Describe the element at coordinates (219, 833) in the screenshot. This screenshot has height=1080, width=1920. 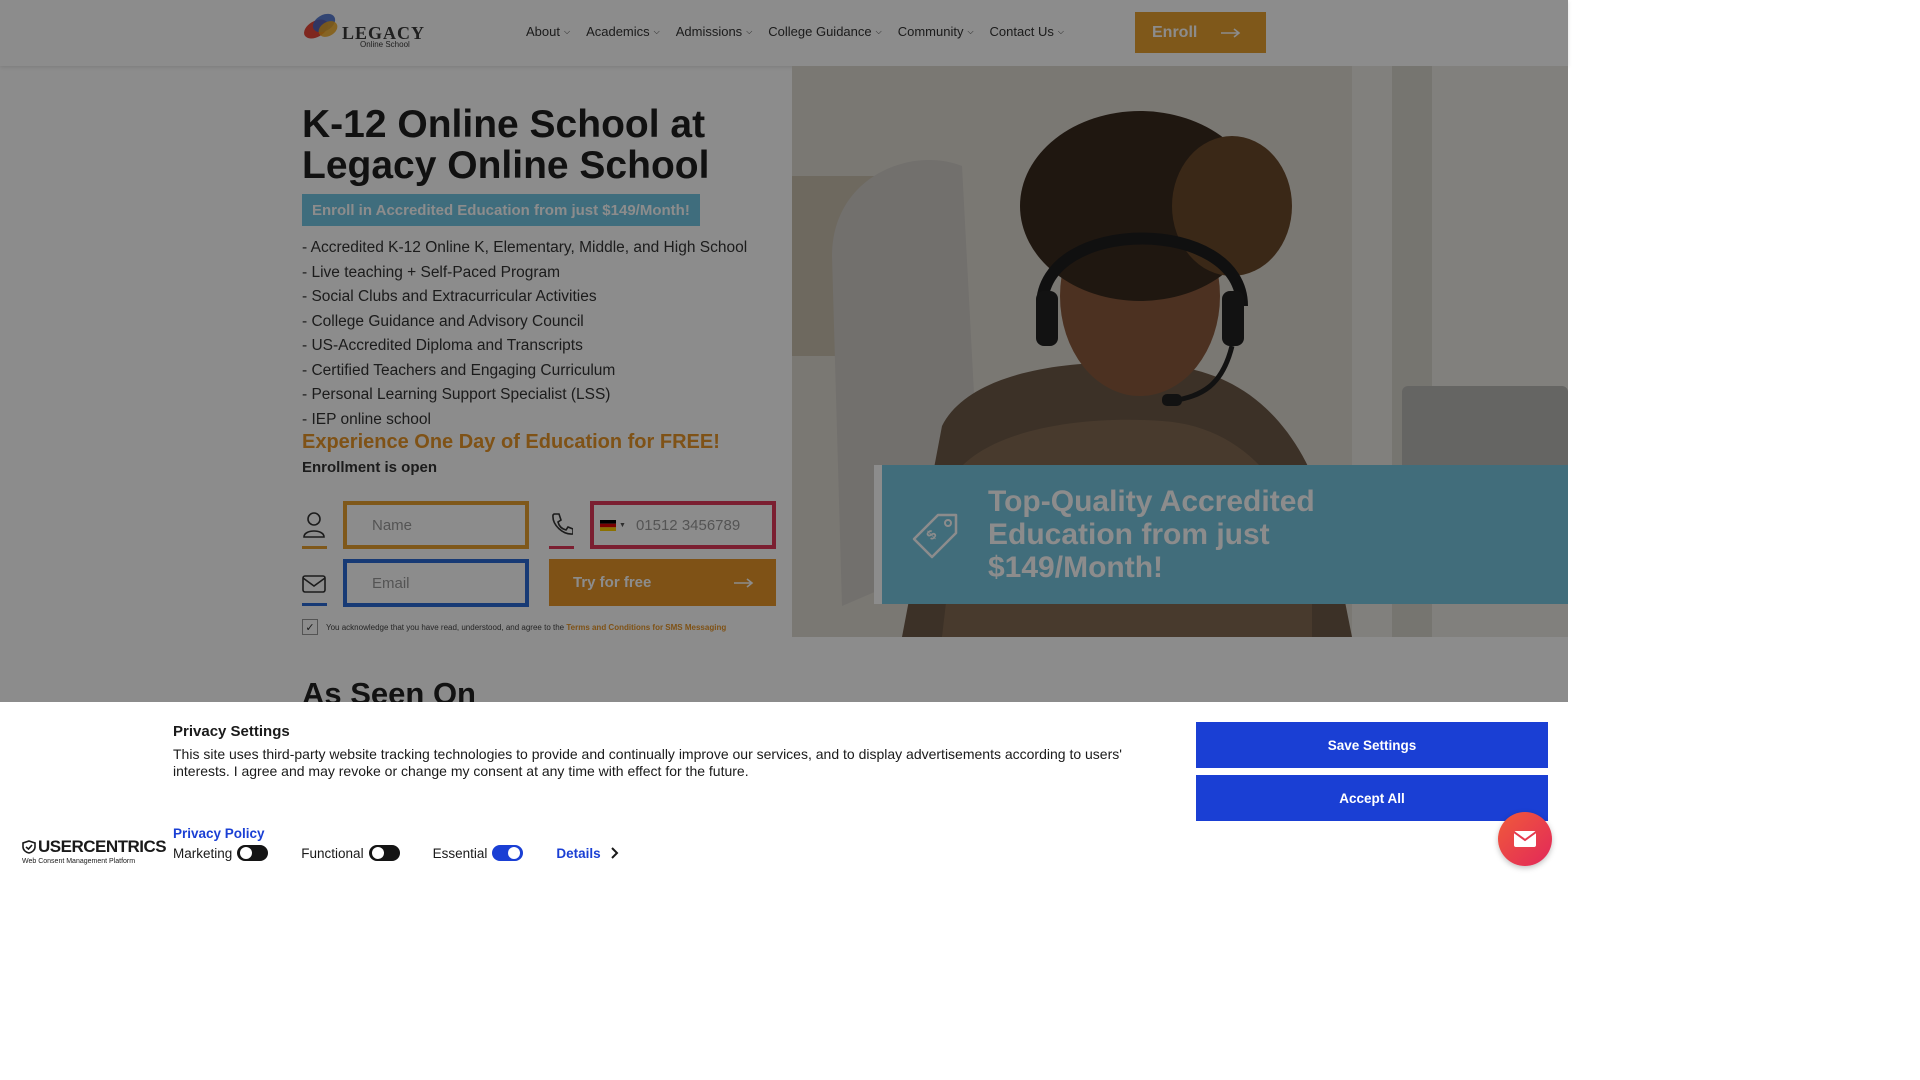
I see `privacy-policy-link: Privacy Policy` at that location.